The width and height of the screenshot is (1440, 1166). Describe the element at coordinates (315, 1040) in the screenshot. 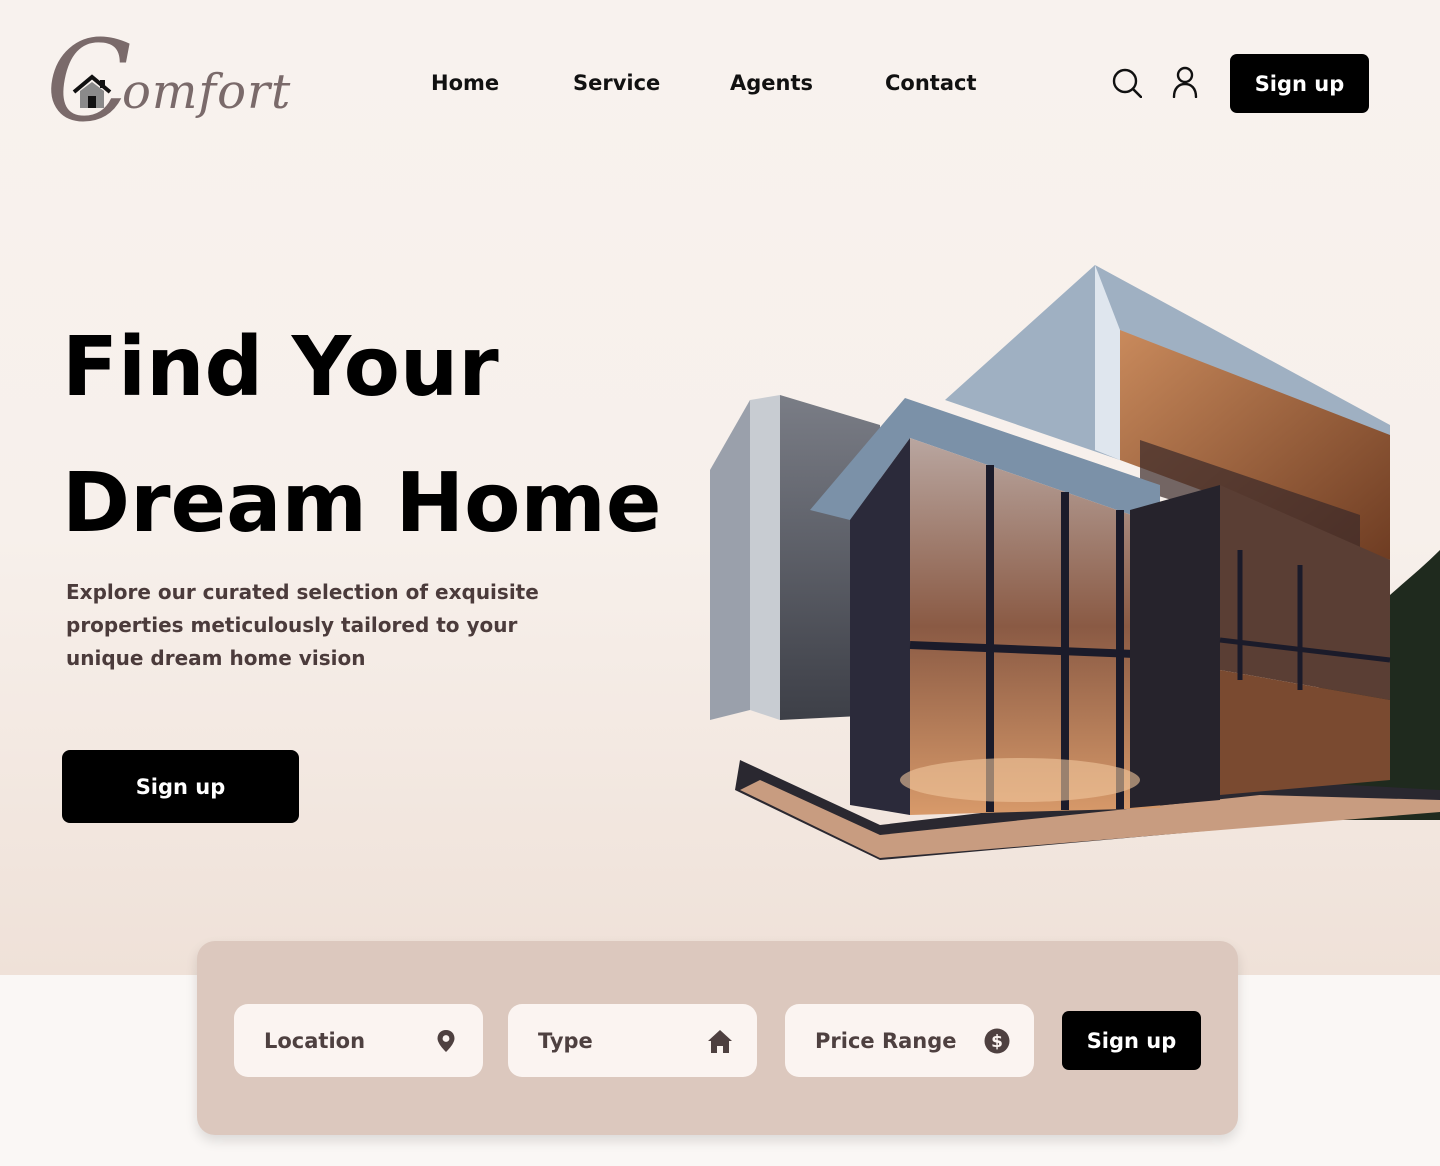

I see `location-label: Location` at that location.